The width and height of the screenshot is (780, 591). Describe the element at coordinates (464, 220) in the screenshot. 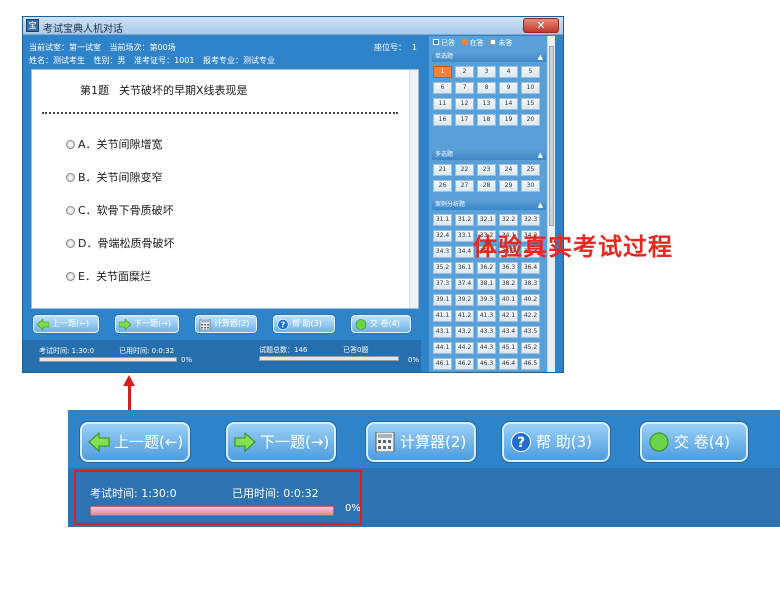

I see `question-cell: 31.2` at that location.